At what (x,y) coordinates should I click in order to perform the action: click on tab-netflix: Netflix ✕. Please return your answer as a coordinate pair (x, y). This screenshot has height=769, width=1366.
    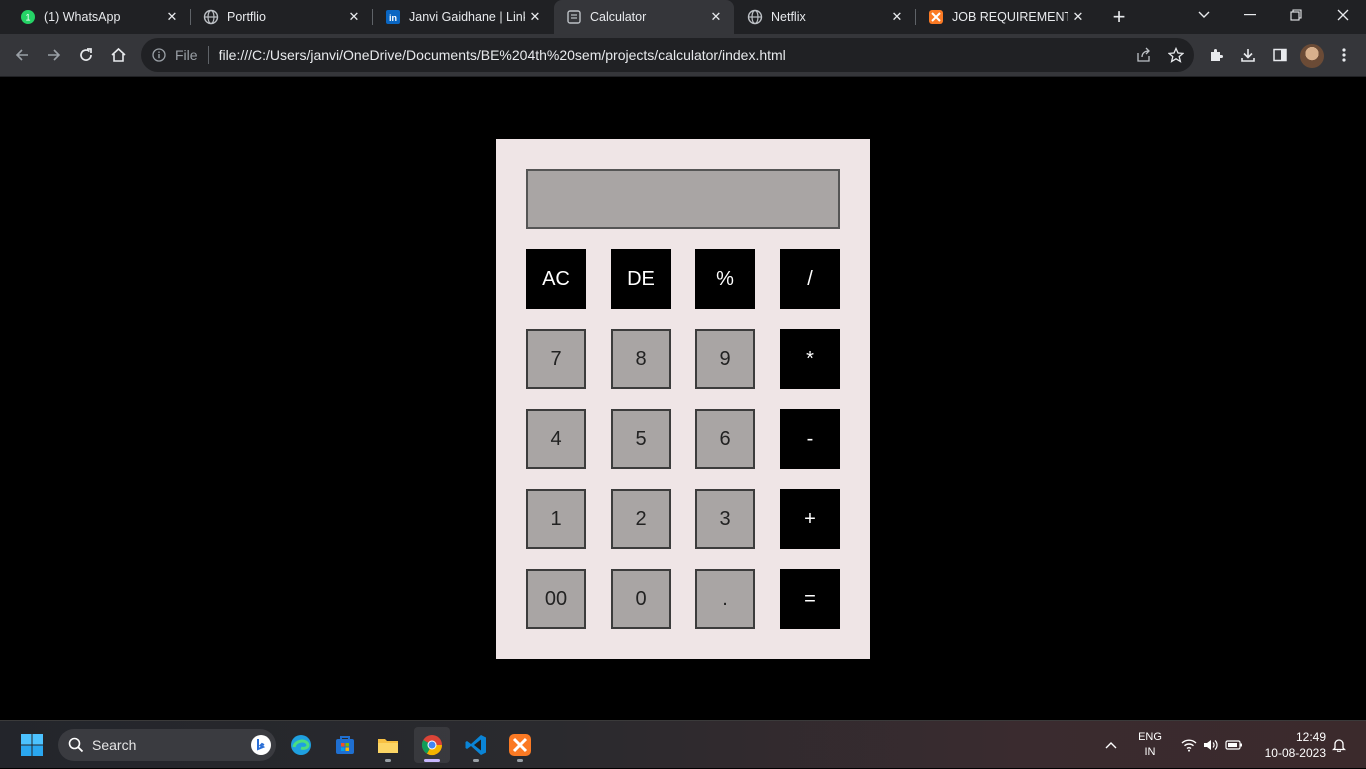
    Looking at the image, I should click on (825, 17).